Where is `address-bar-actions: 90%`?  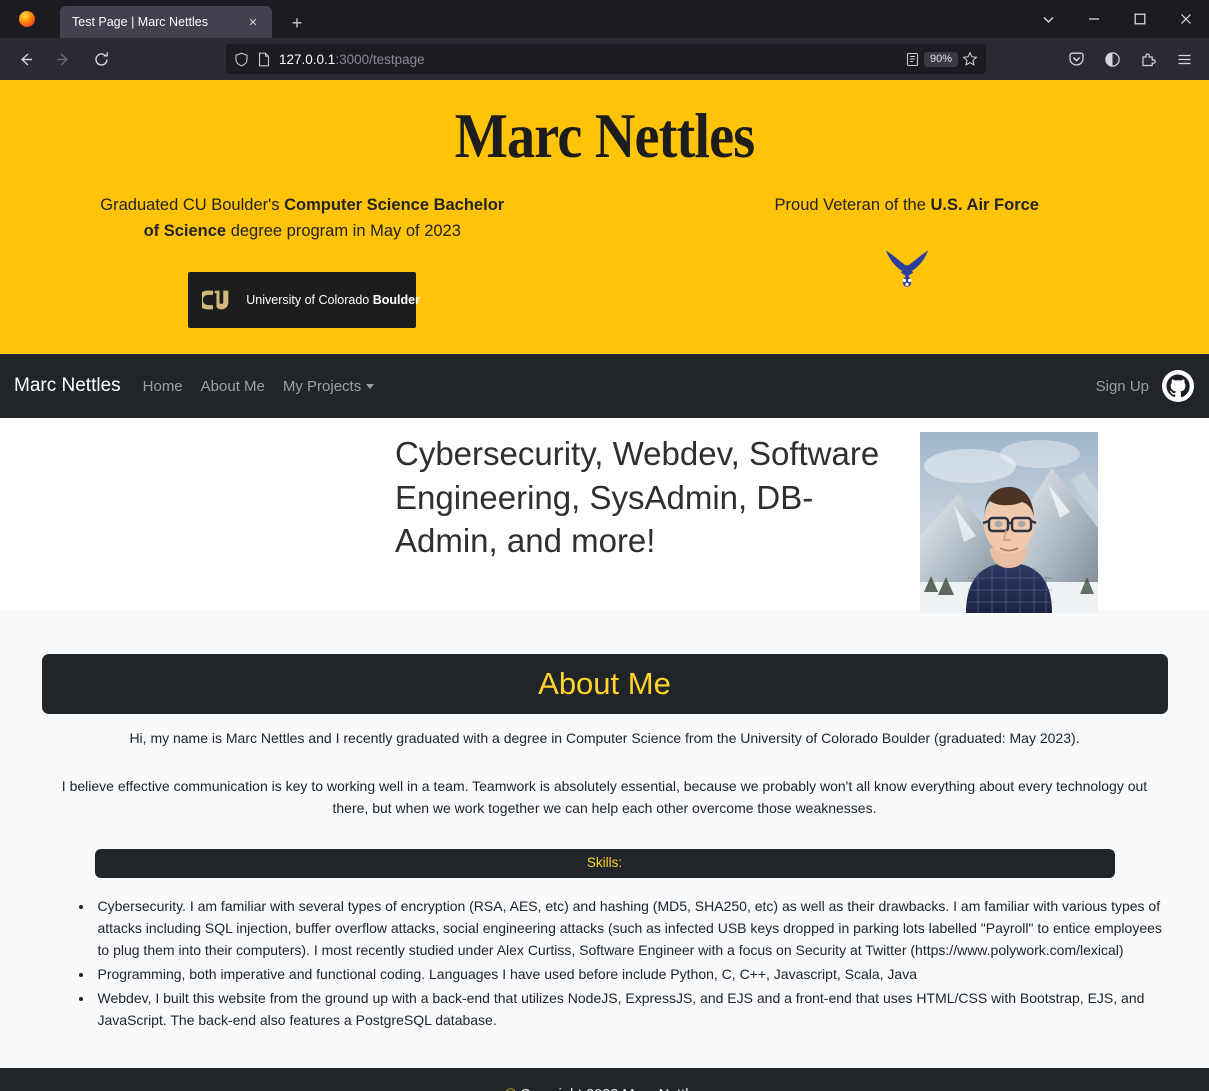
address-bar-actions: 90% is located at coordinates (941, 59).